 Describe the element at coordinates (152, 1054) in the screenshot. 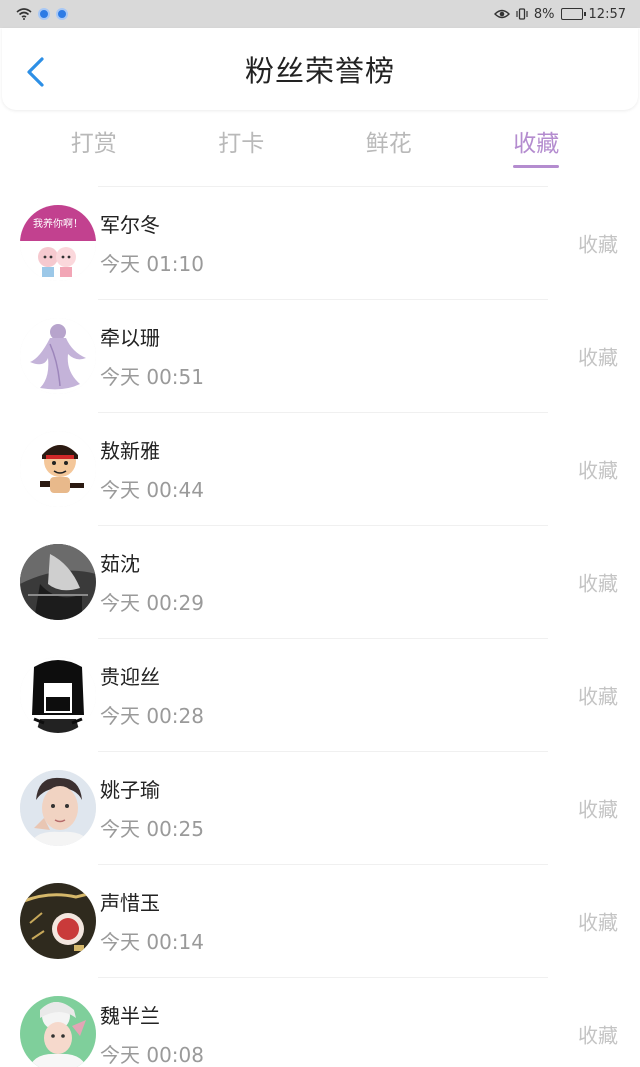

I see `timestamp: 今天 00:08` at that location.